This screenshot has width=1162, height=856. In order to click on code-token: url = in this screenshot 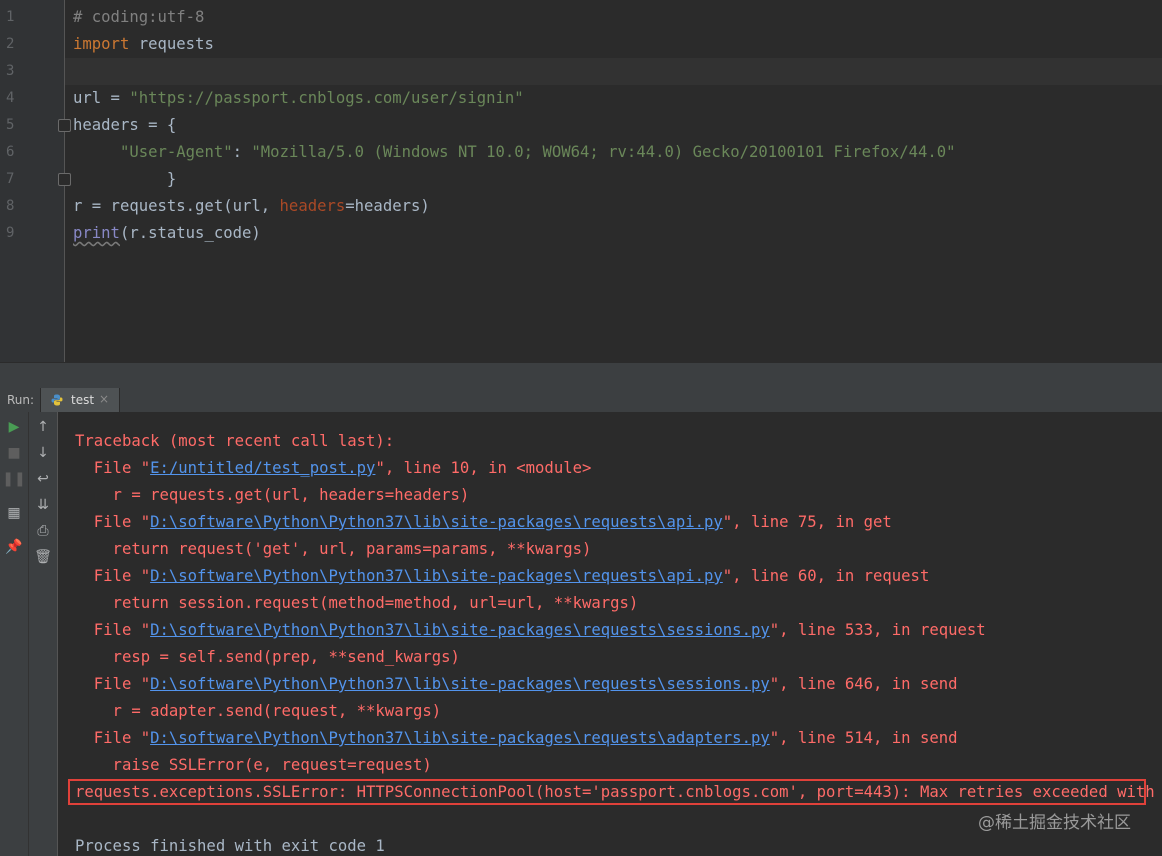, I will do `click(101, 98)`.